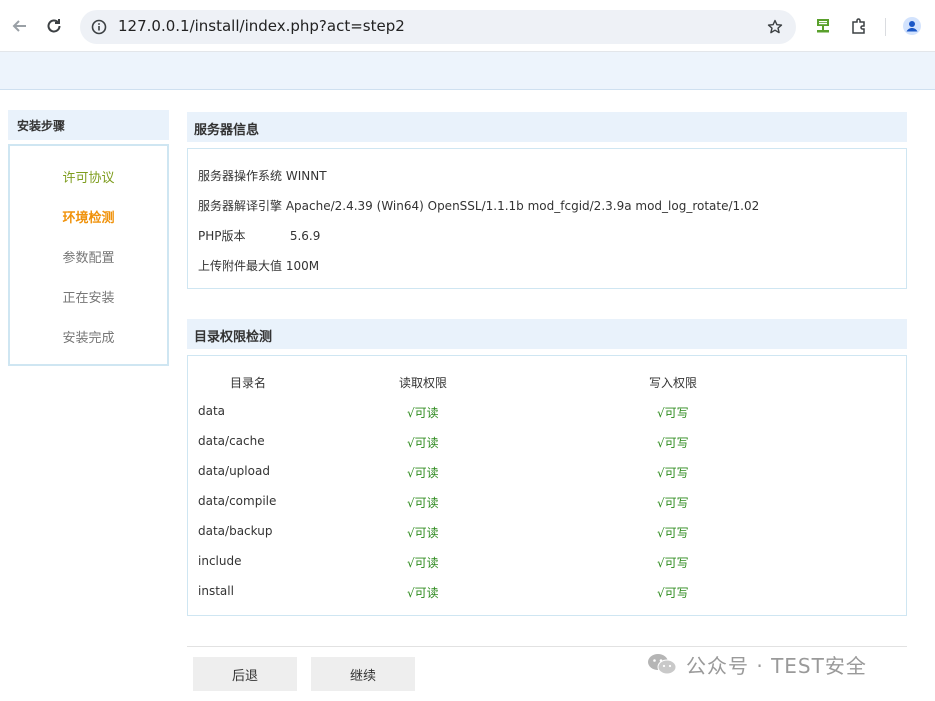  Describe the element at coordinates (302, 266) in the screenshot. I see `info-value: 100M` at that location.